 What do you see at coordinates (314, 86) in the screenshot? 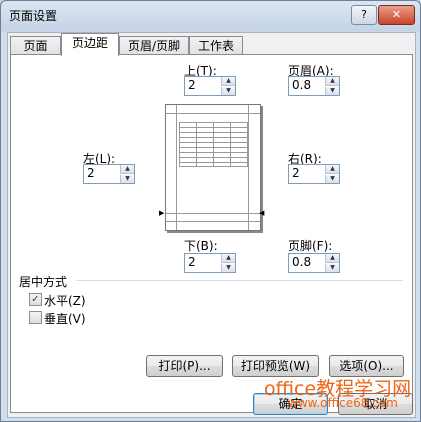
I see `header-margin-spinner: 0.8 ▲ ▼` at bounding box center [314, 86].